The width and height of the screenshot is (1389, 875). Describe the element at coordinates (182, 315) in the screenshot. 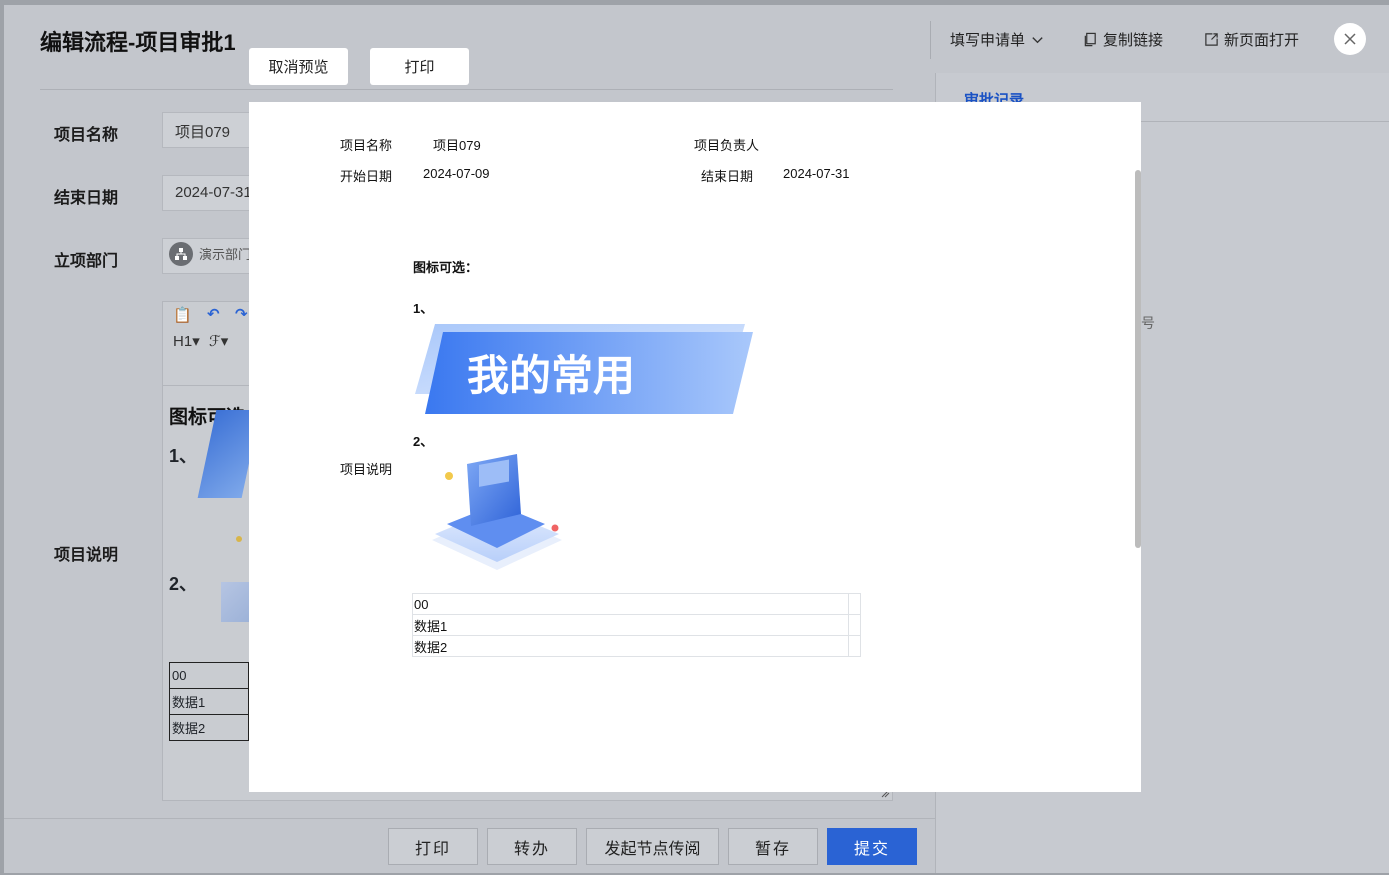

I see `clipboard-icon: 📋` at that location.